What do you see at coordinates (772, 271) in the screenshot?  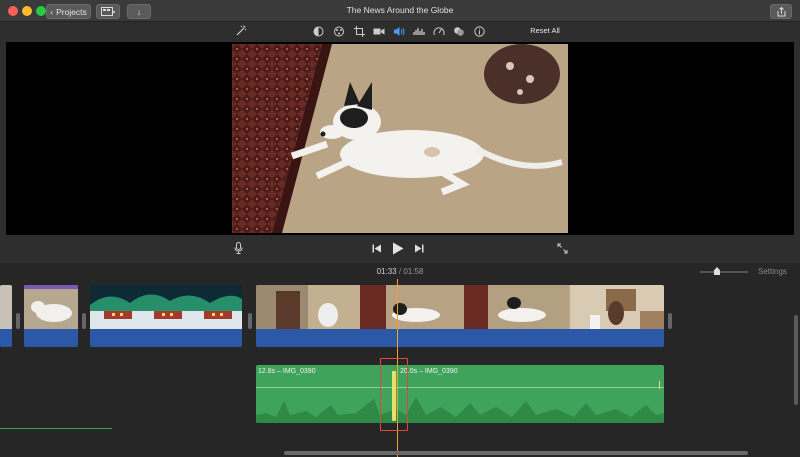 I see `settings-button: Settings` at bounding box center [772, 271].